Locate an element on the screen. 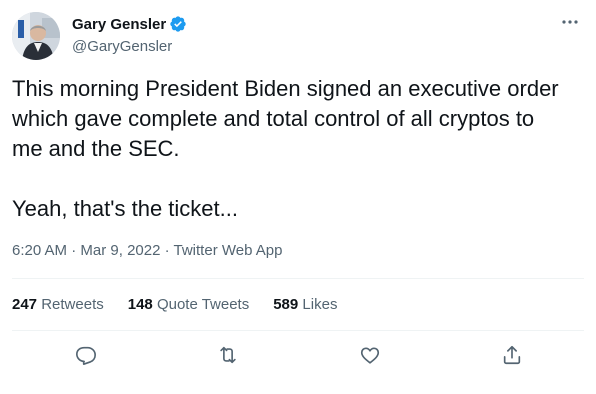 The image size is (596, 394). tweet-text-line: me and the SEC. is located at coordinates (96, 148).